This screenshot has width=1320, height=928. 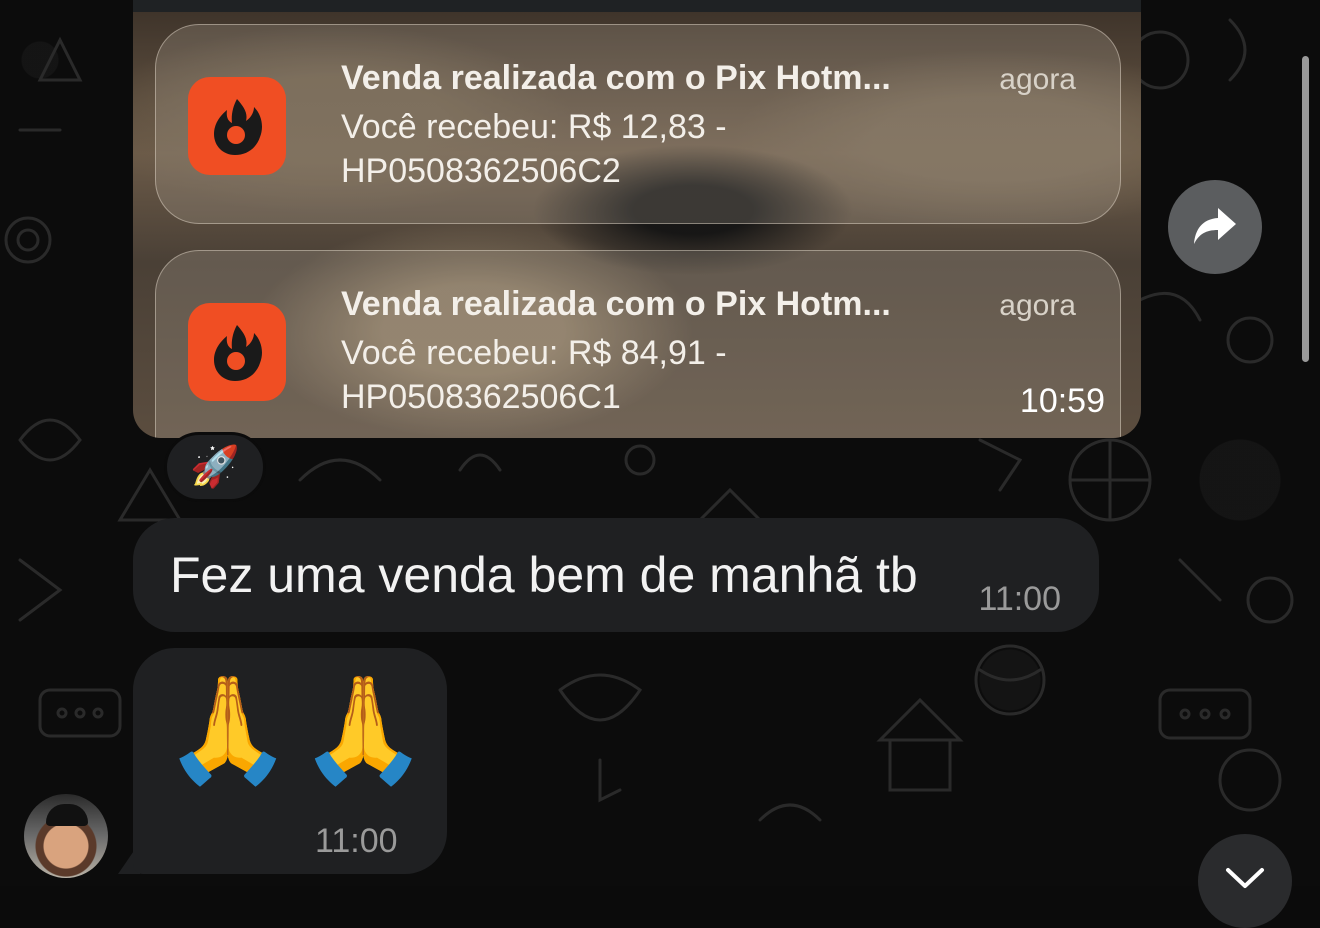 I want to click on emoji-message-bubble: 🙏🙏 11:00, so click(x=290, y=761).